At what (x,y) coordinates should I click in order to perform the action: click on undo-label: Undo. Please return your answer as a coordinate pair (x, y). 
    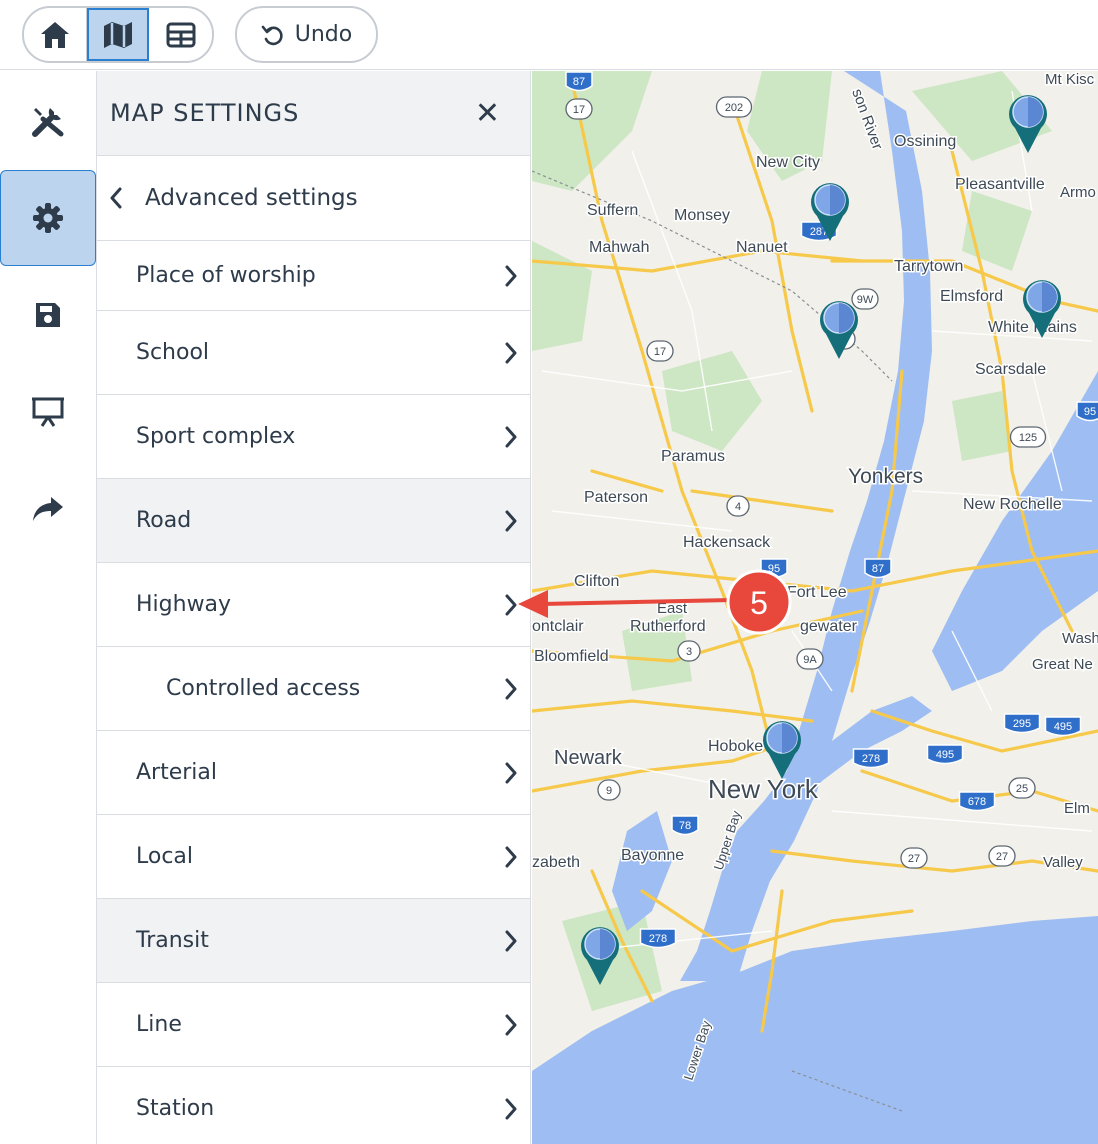
    Looking at the image, I should click on (323, 34).